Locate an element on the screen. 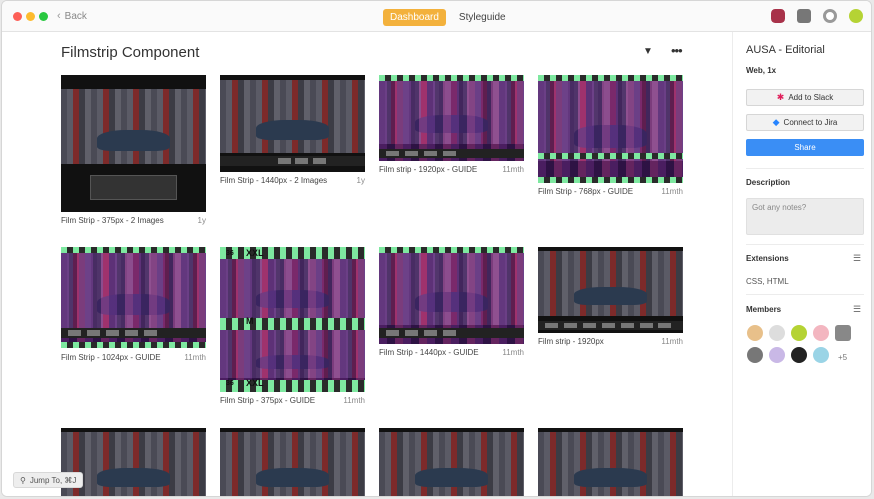  mascot-icon is located at coordinates (778, 16).